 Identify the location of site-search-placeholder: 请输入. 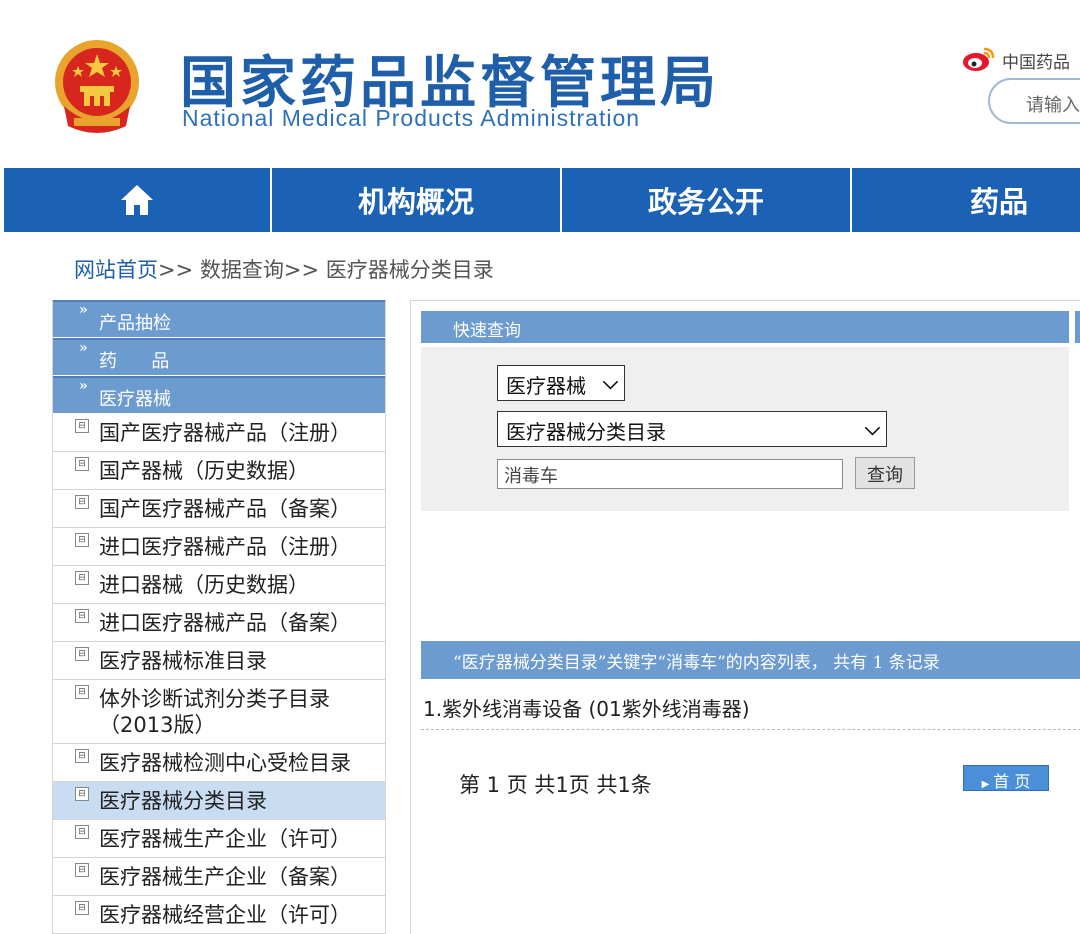
(1053, 105).